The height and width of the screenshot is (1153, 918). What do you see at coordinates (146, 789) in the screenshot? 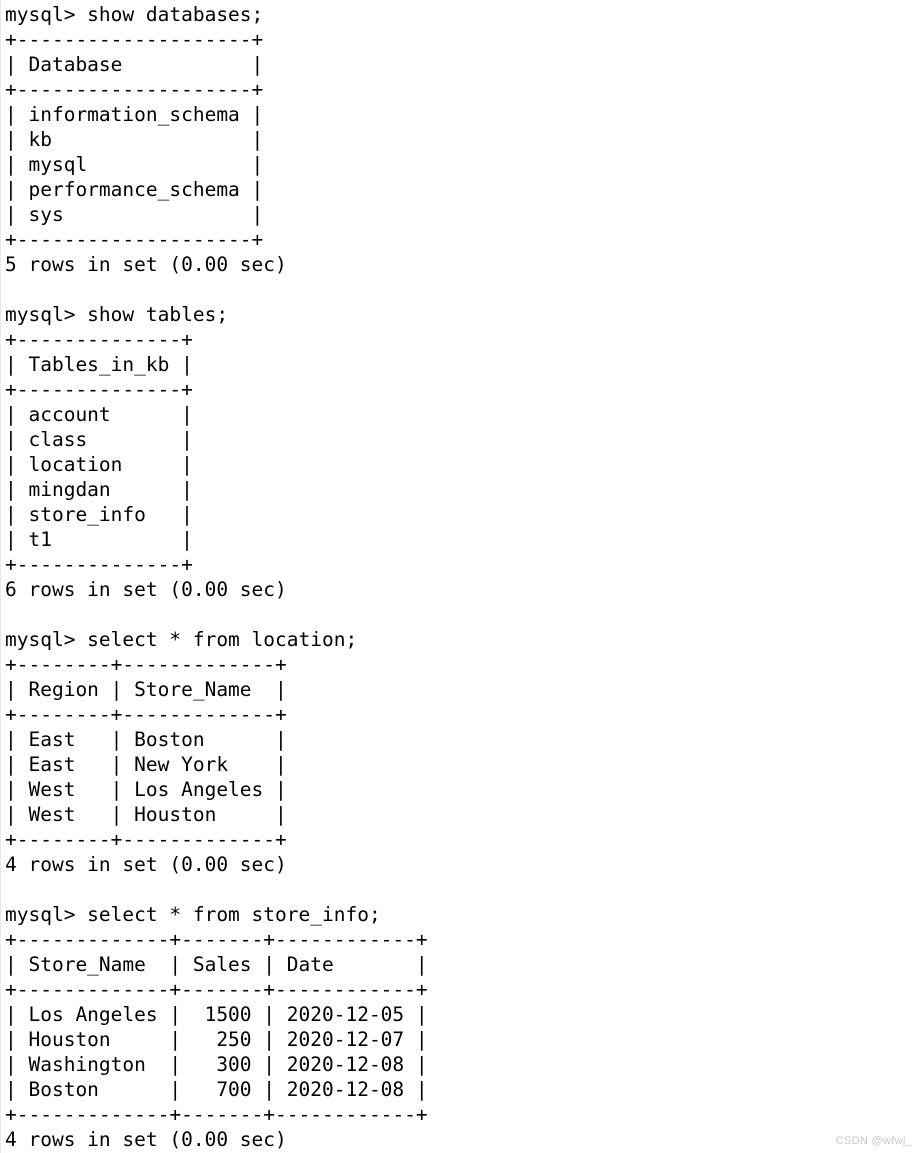
I see `table-row: | West | Los Angeles |` at bounding box center [146, 789].